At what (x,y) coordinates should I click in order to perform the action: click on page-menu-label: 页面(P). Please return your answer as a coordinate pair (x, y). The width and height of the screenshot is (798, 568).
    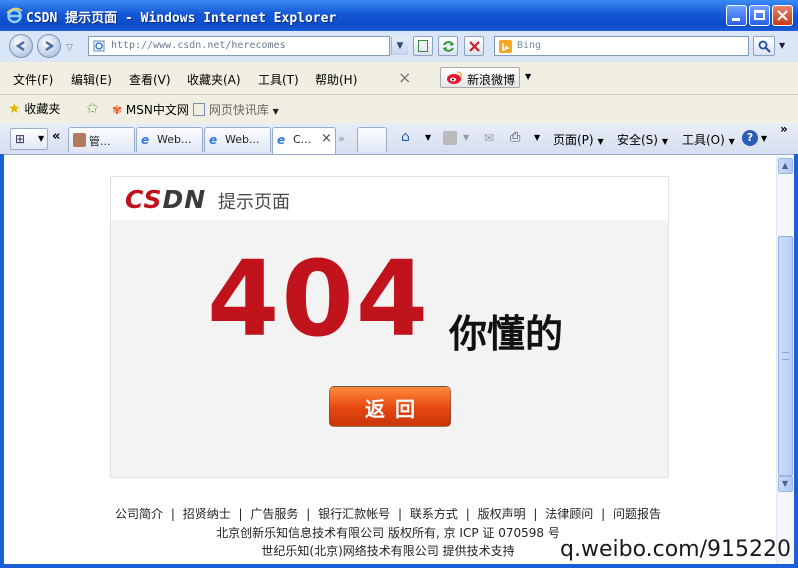
    Looking at the image, I should click on (573, 140).